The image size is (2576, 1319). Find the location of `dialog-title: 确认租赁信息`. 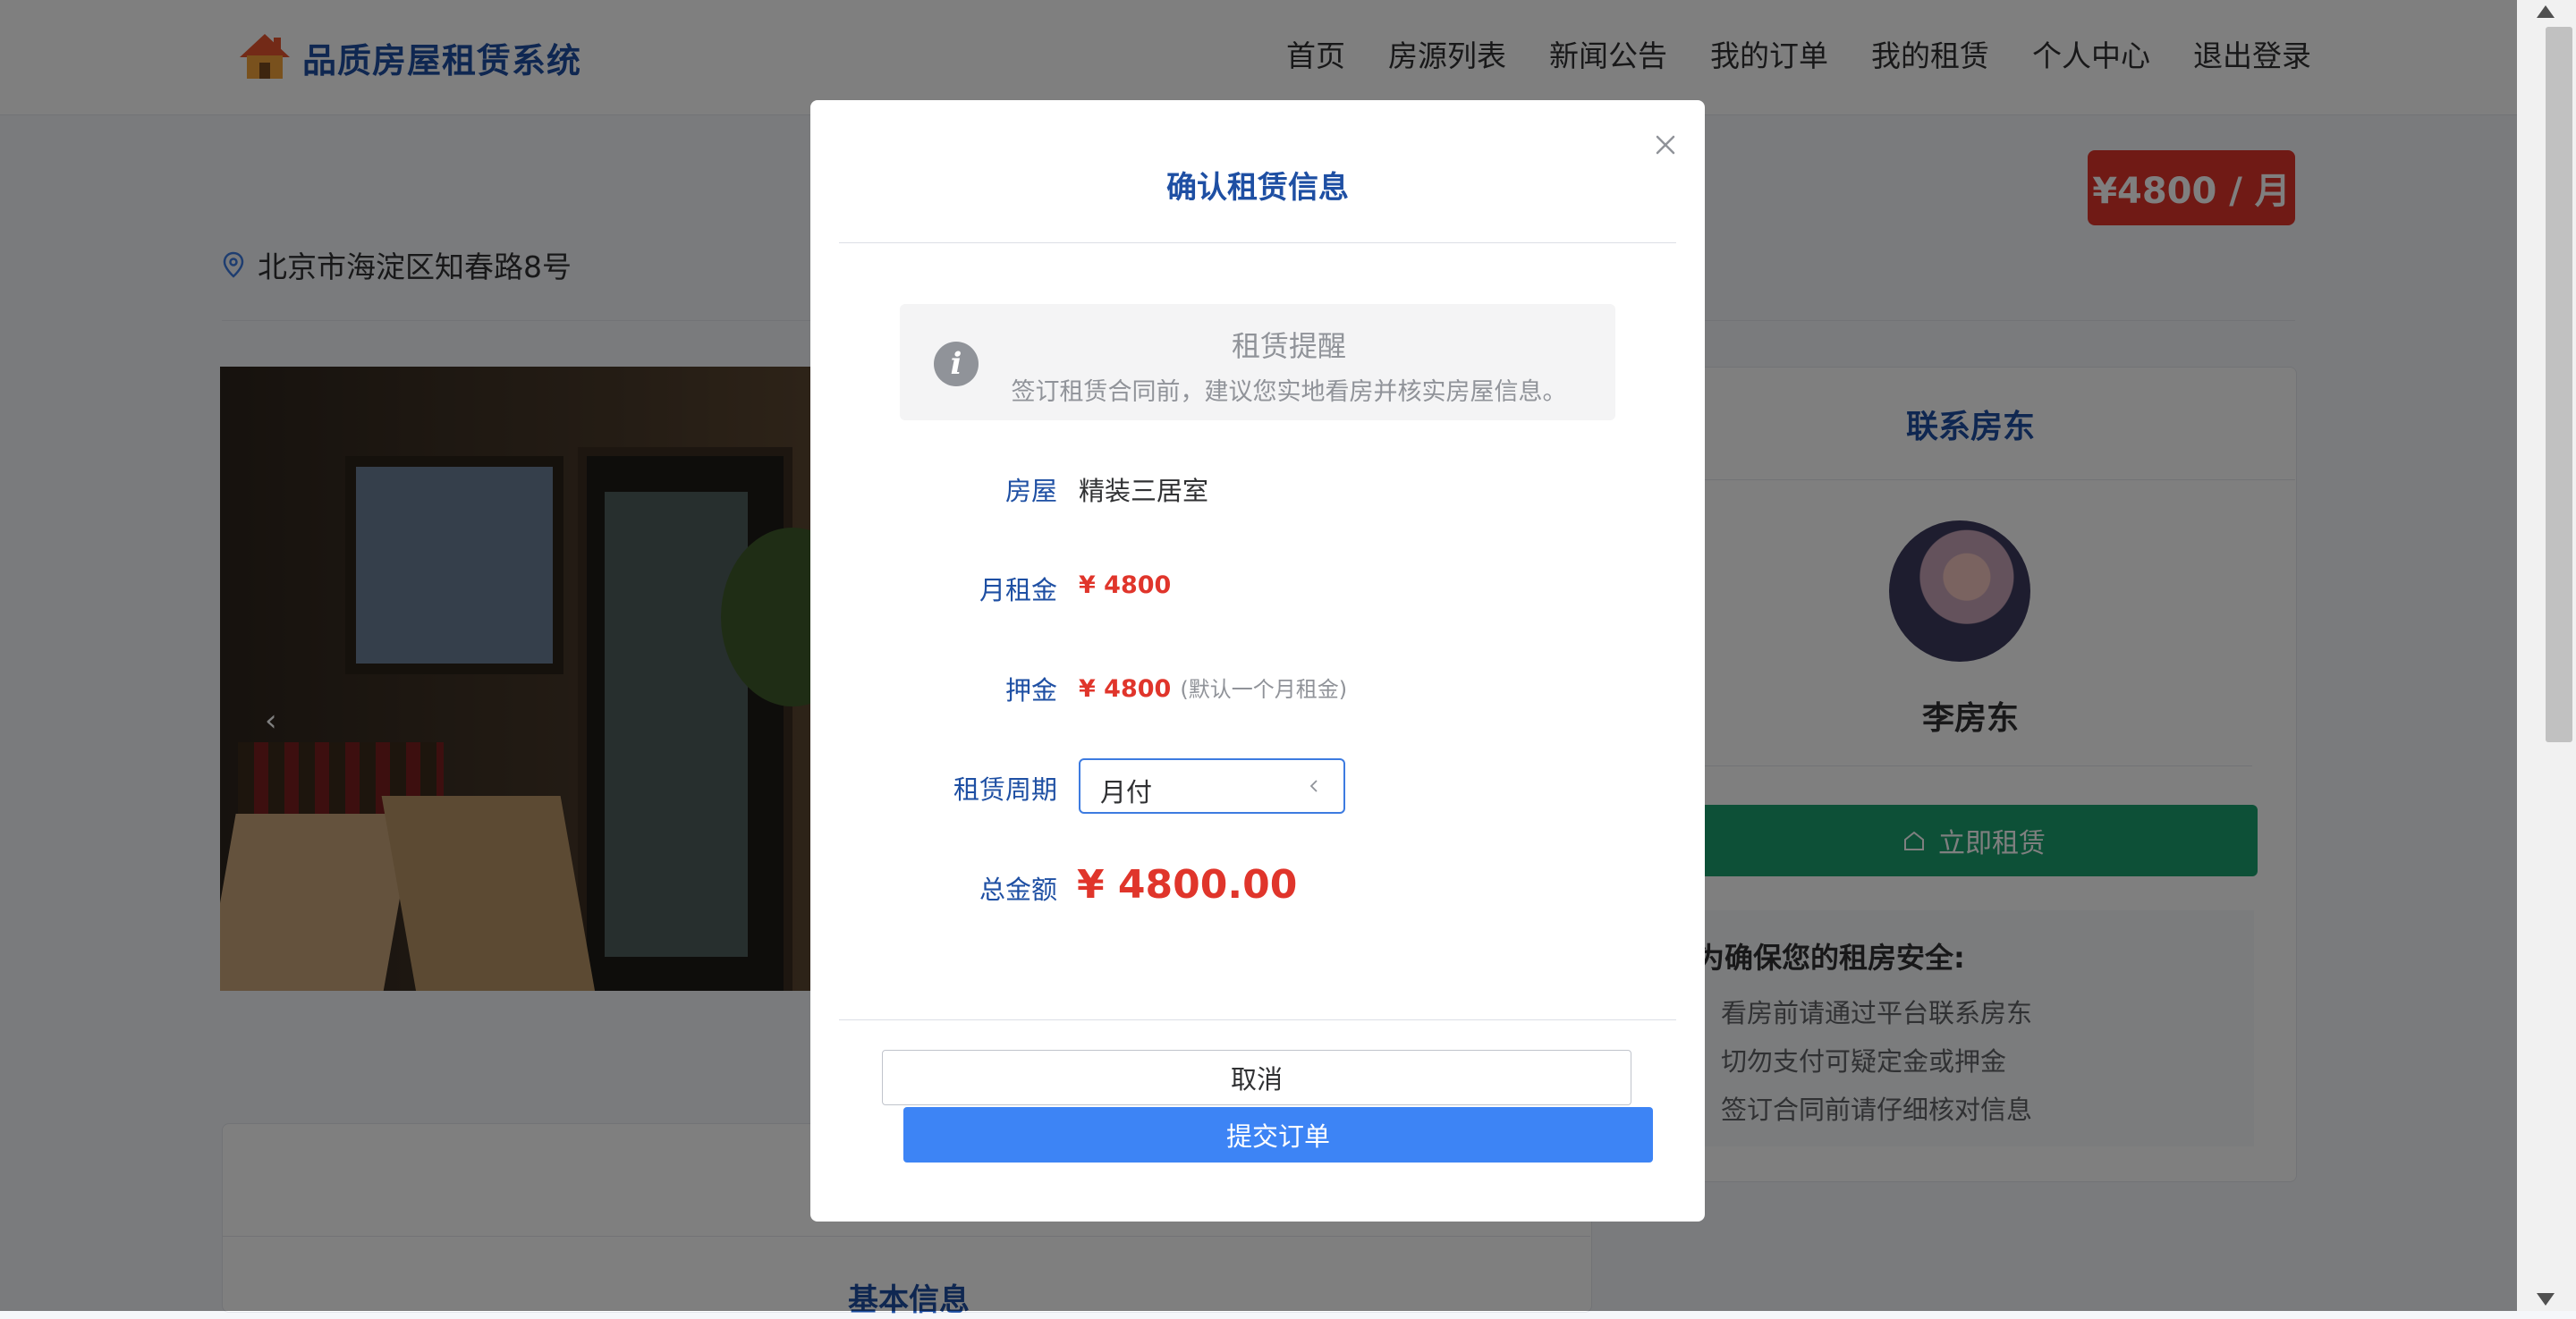

dialog-title: 确认租赁信息 is located at coordinates (1257, 188).